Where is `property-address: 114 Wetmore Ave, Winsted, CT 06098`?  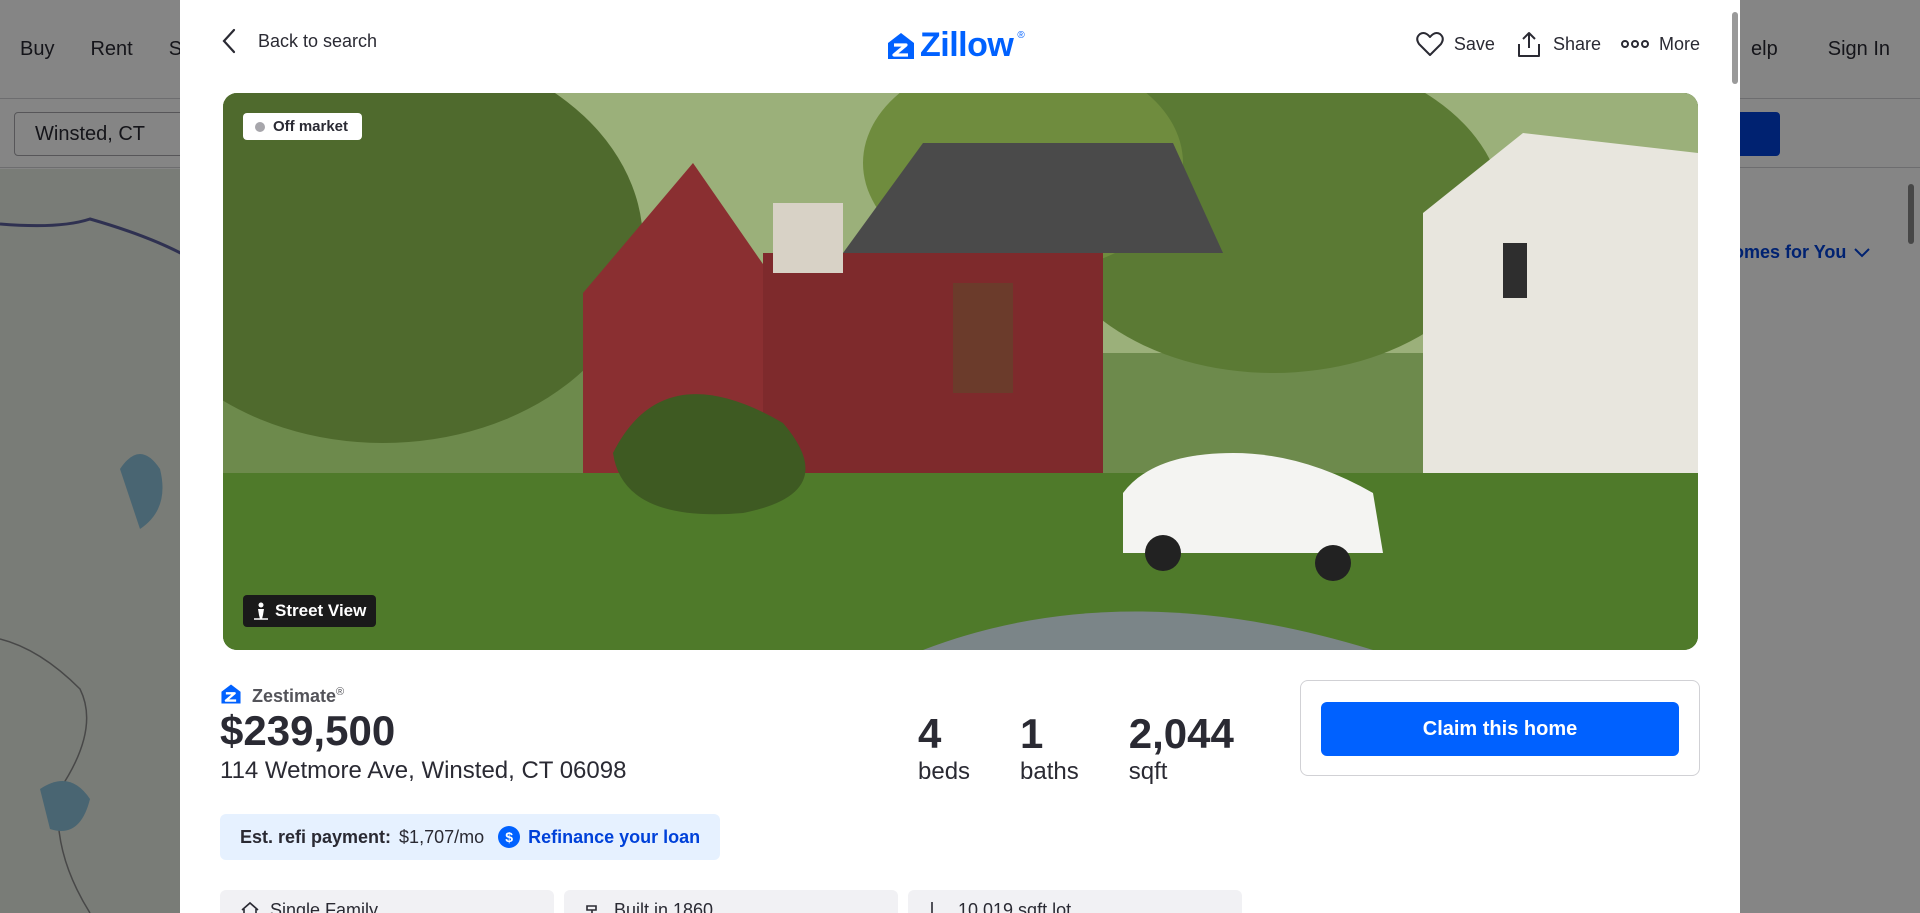 property-address: 114 Wetmore Ave, Winsted, CT 06098 is located at coordinates (423, 770).